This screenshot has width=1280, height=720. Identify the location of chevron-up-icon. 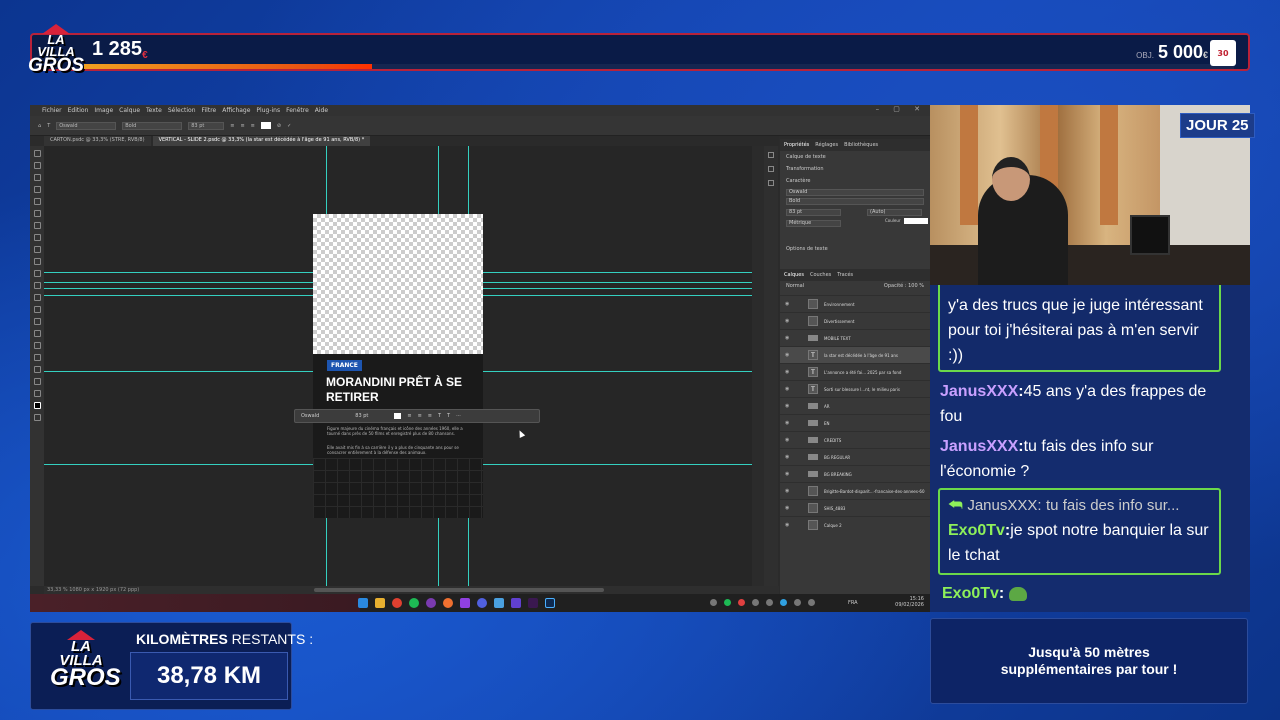
(713, 602).